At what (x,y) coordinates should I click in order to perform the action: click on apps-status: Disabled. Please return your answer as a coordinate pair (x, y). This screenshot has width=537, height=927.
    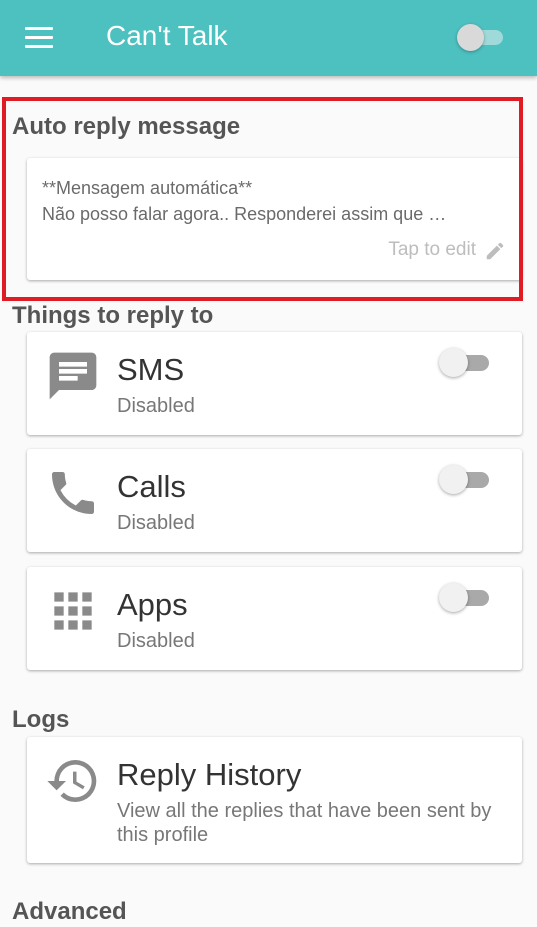
    Looking at the image, I should click on (156, 641).